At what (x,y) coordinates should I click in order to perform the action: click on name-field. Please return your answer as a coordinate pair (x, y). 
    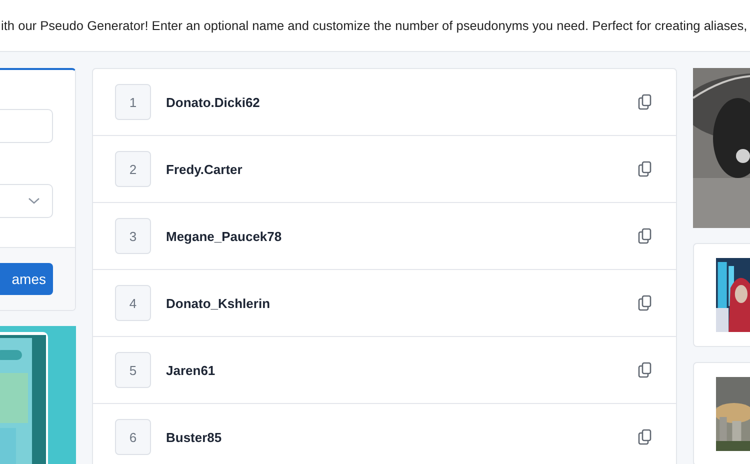
    Looking at the image, I should click on (26, 126).